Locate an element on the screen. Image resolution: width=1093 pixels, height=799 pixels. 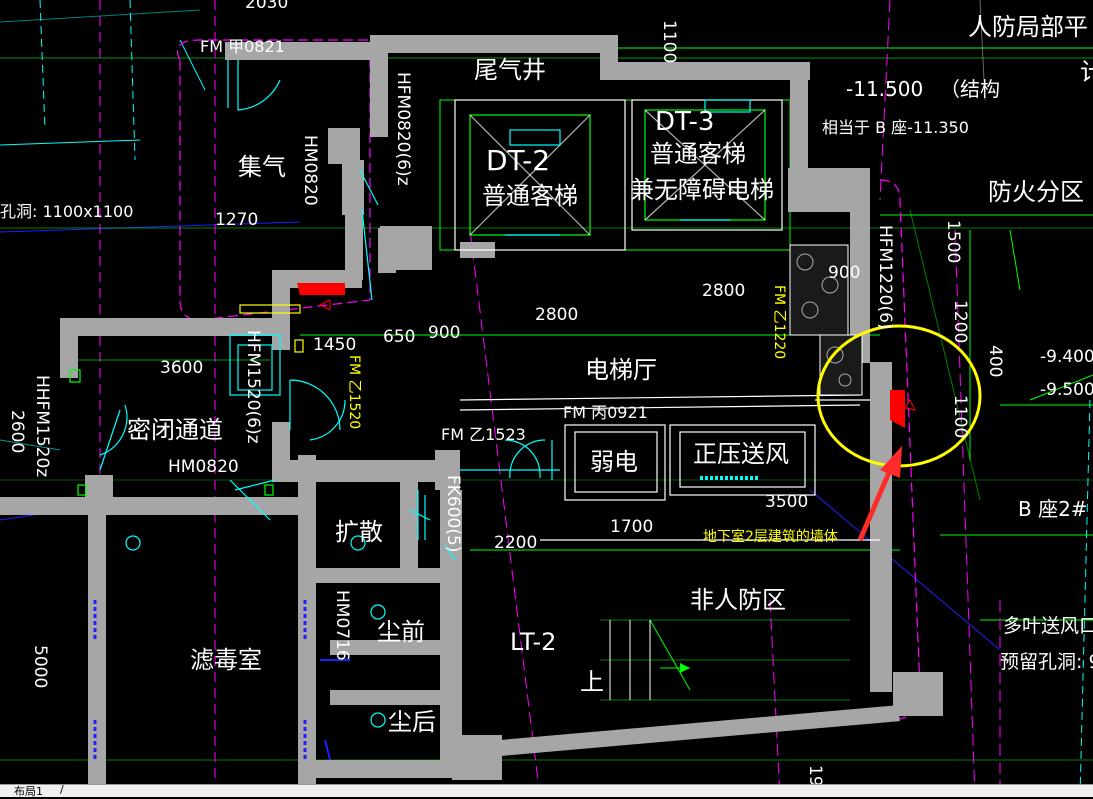
text-hfm0820: HFM0820(6)z is located at coordinates (403, 129).